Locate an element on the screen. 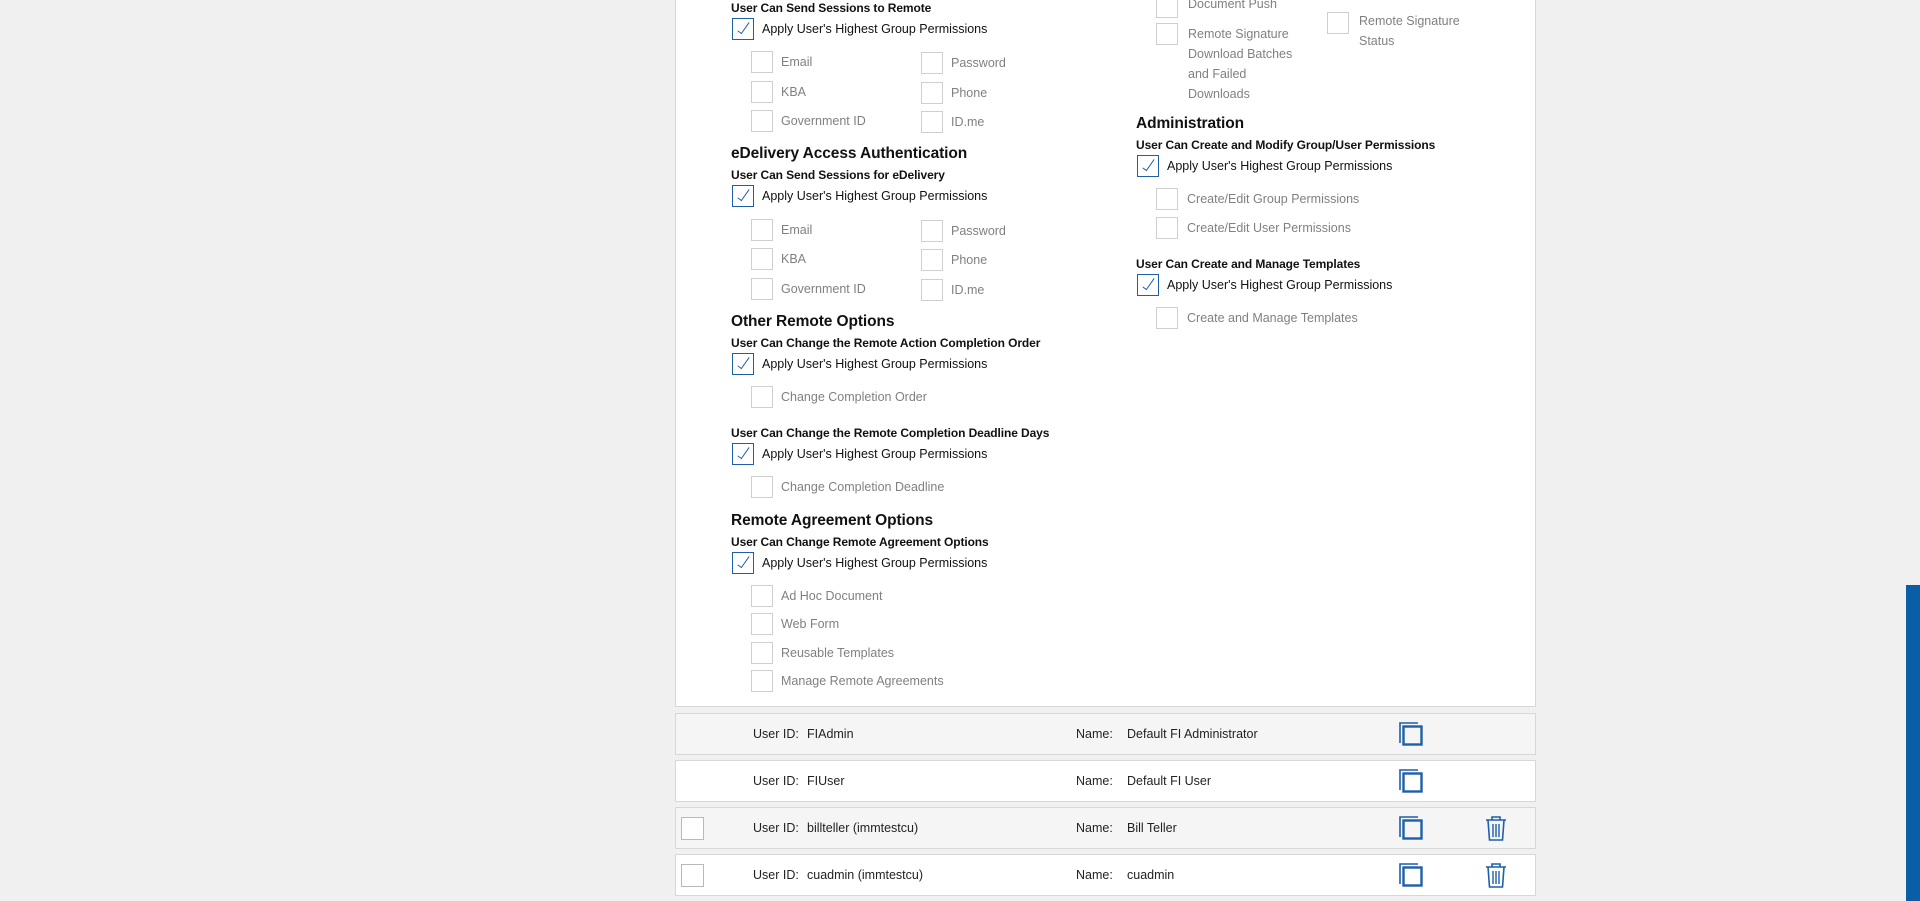 The image size is (1920, 901). remote-send-kba-label: KBA is located at coordinates (794, 92).